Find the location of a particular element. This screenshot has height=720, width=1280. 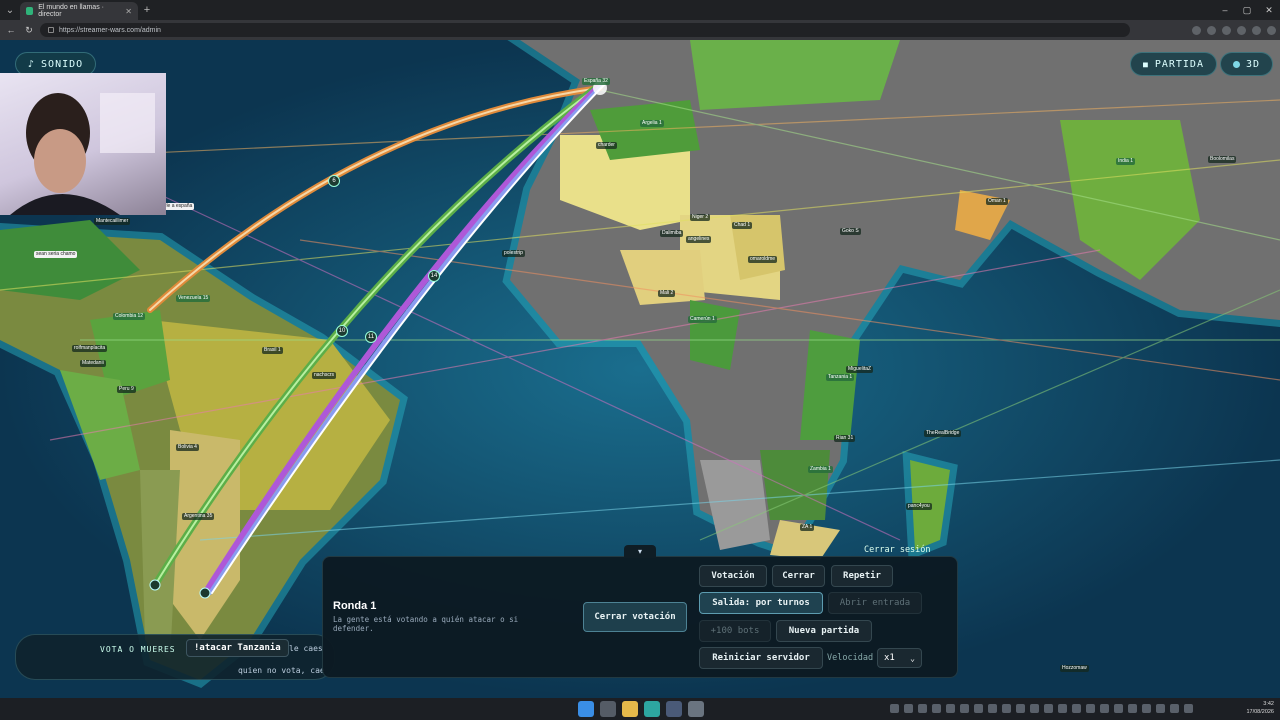

speed-select: x1 ⌄ is located at coordinates (899, 658).